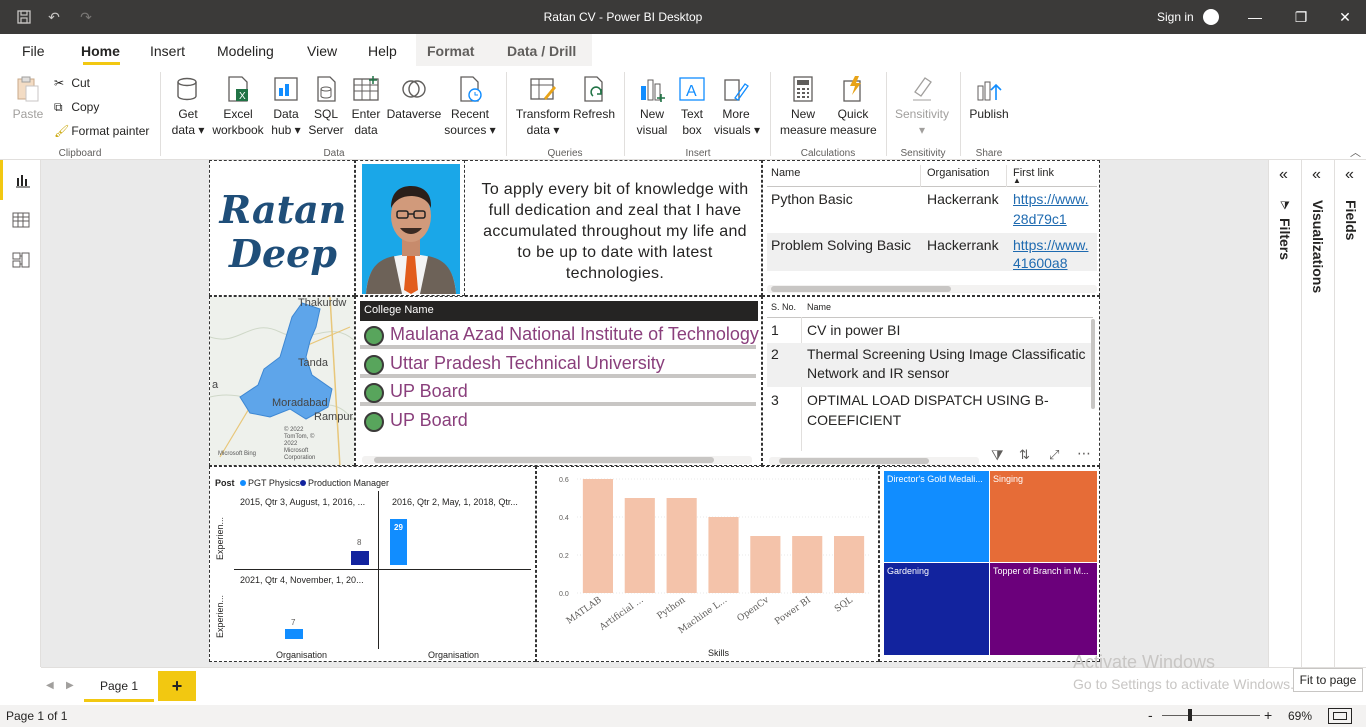  What do you see at coordinates (20, 220) in the screenshot?
I see `data-view-button` at bounding box center [20, 220].